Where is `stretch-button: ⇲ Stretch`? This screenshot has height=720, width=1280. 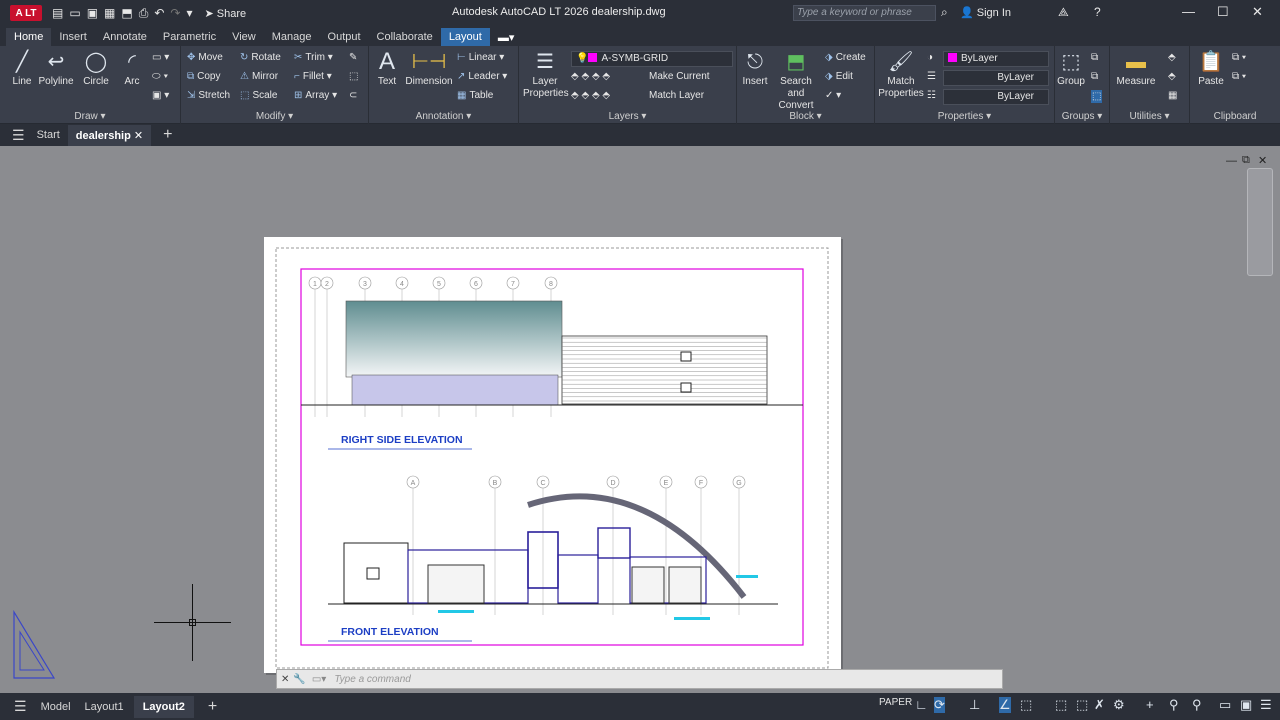 stretch-button: ⇲ Stretch is located at coordinates (208, 95).